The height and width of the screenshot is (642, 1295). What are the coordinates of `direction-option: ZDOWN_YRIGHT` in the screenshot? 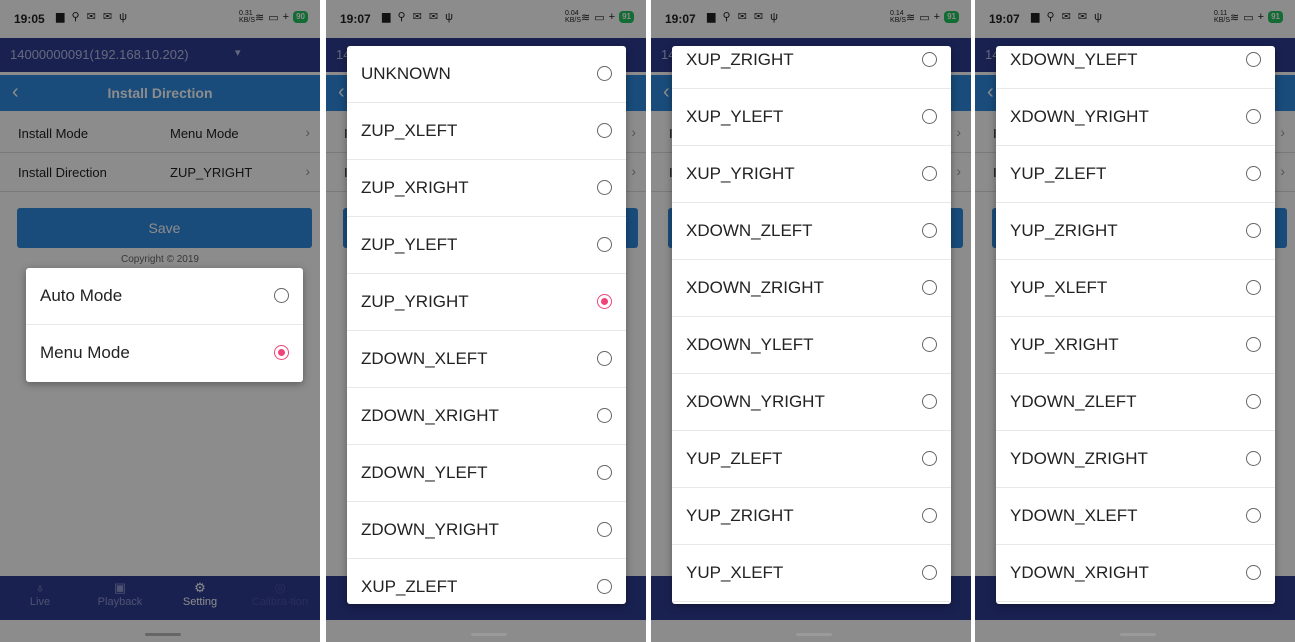 It's located at (486, 530).